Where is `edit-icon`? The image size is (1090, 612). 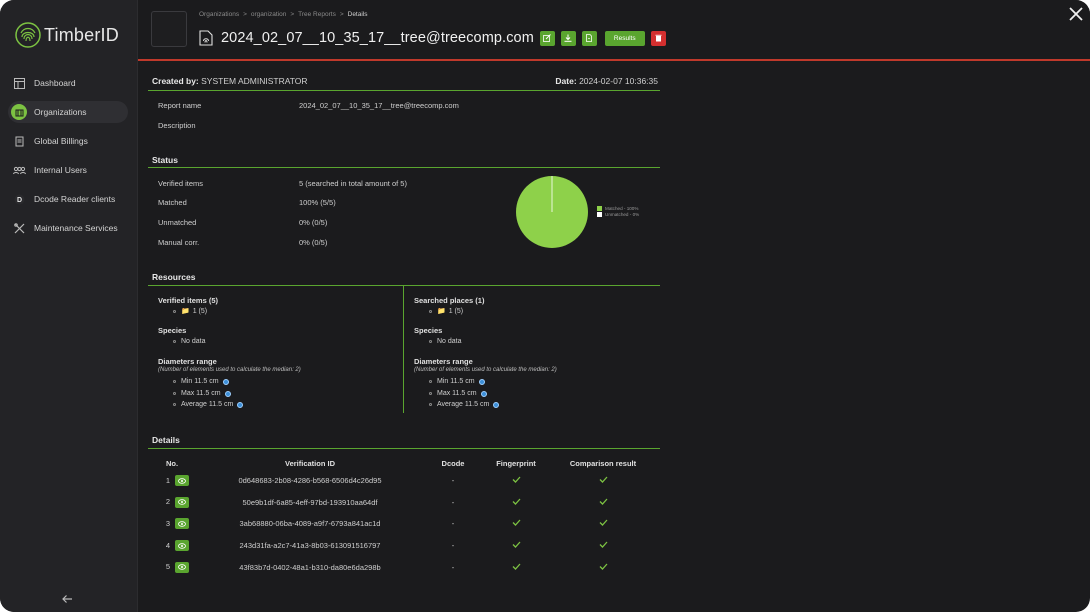
edit-icon is located at coordinates (547, 38).